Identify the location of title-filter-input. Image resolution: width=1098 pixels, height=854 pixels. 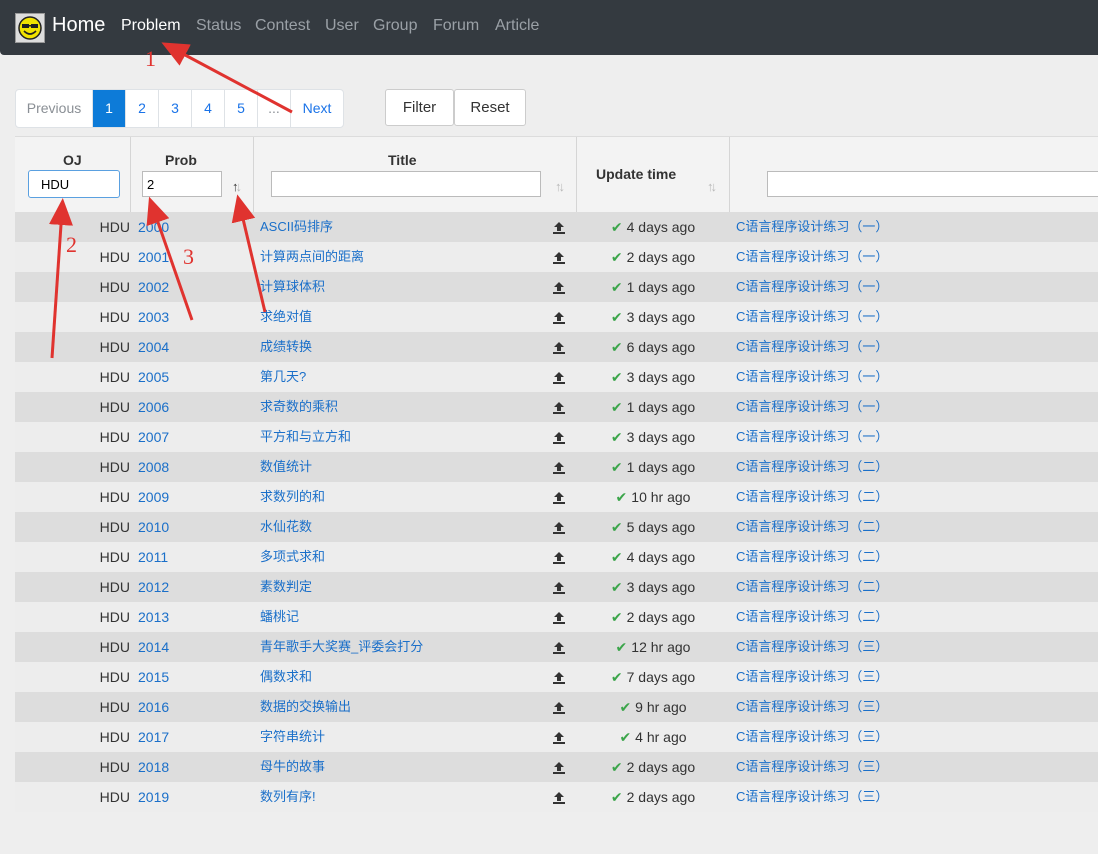
(406, 184).